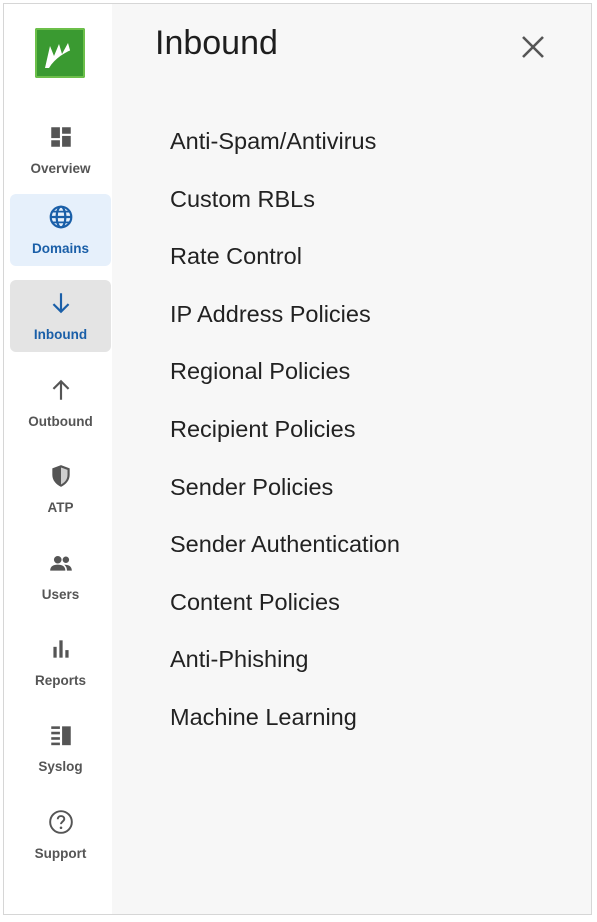  Describe the element at coordinates (60, 489) in the screenshot. I see `sidebar-item-atp: ATP` at that location.